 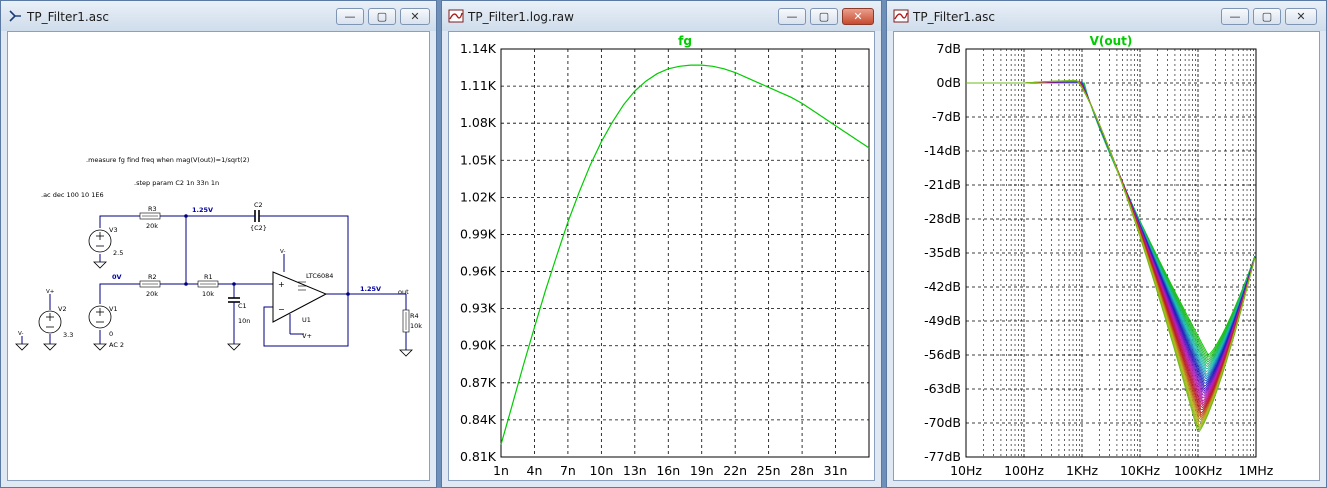 What do you see at coordinates (50, 292) in the screenshot?
I see `node-vplus-v2: V+` at bounding box center [50, 292].